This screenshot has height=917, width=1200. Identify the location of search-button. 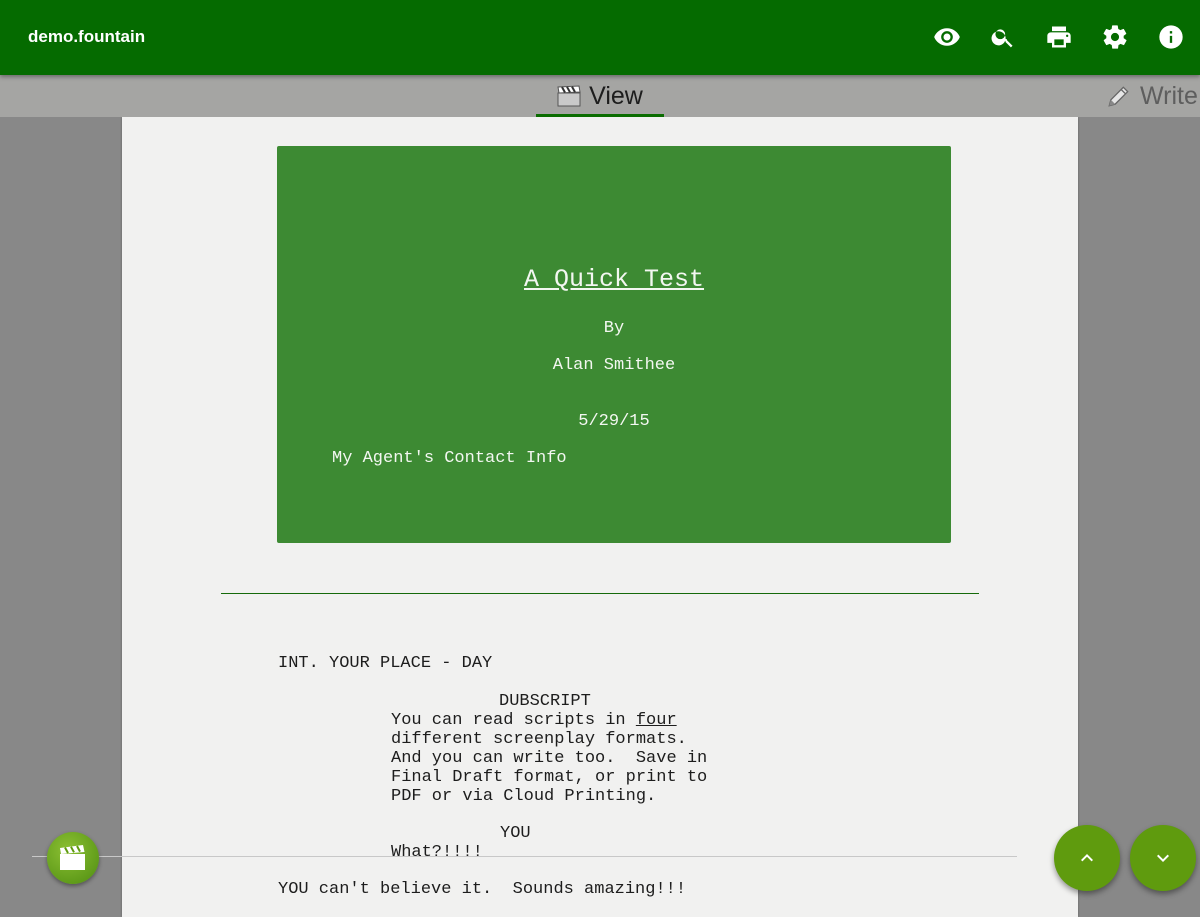
(1003, 37).